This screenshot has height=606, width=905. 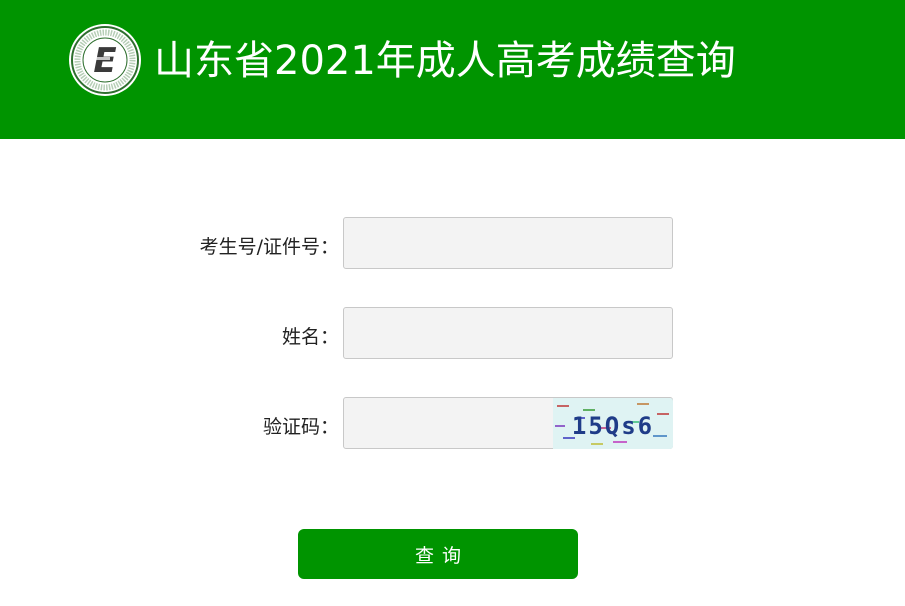 I want to click on name-input, so click(x=508, y=333).